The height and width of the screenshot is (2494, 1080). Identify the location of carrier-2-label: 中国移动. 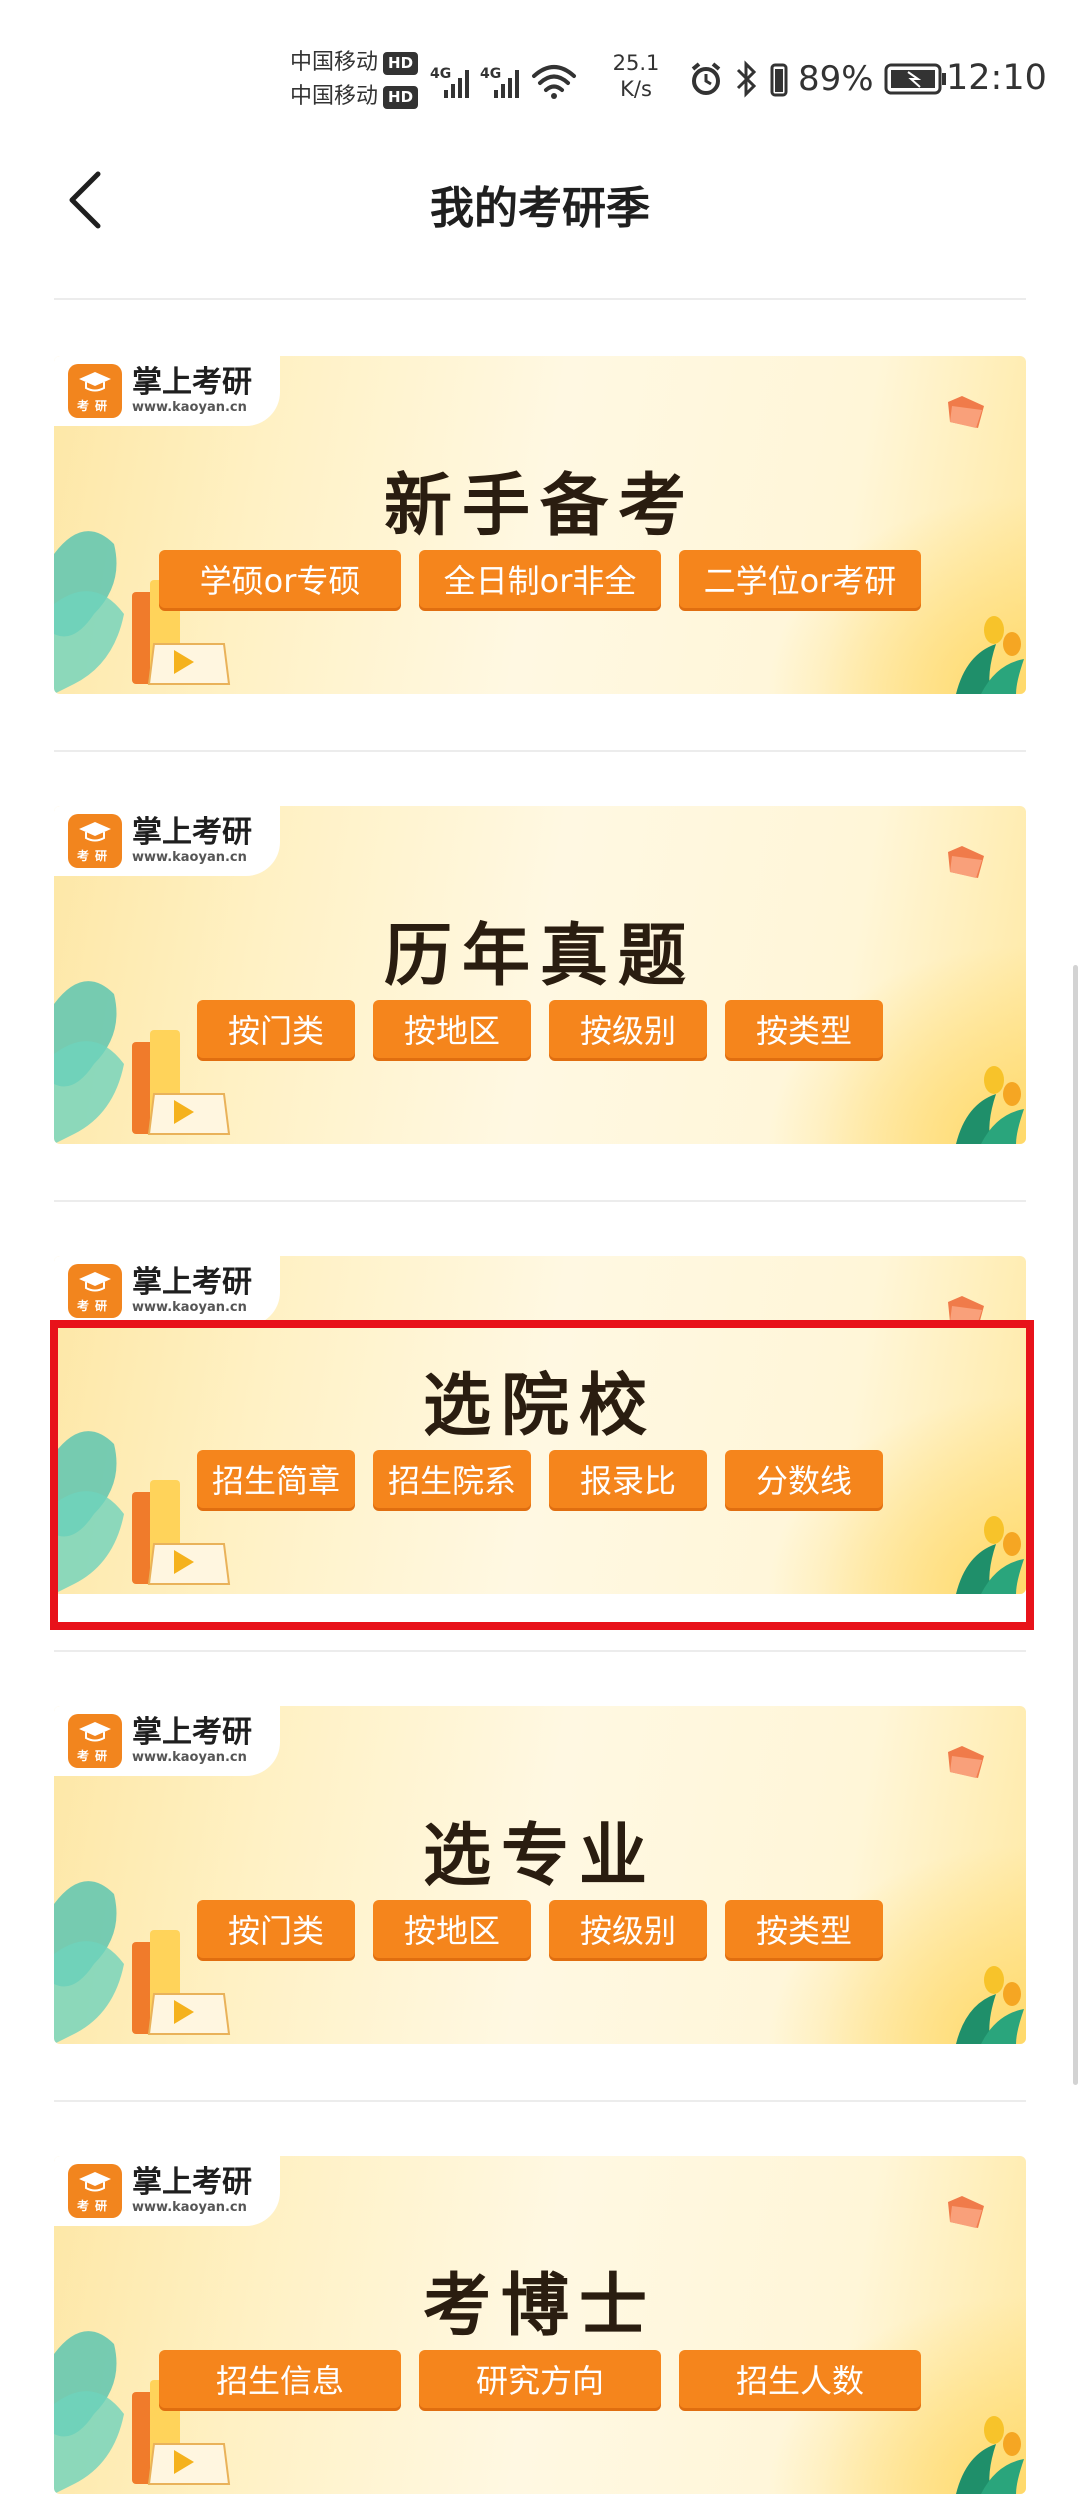
(334, 96).